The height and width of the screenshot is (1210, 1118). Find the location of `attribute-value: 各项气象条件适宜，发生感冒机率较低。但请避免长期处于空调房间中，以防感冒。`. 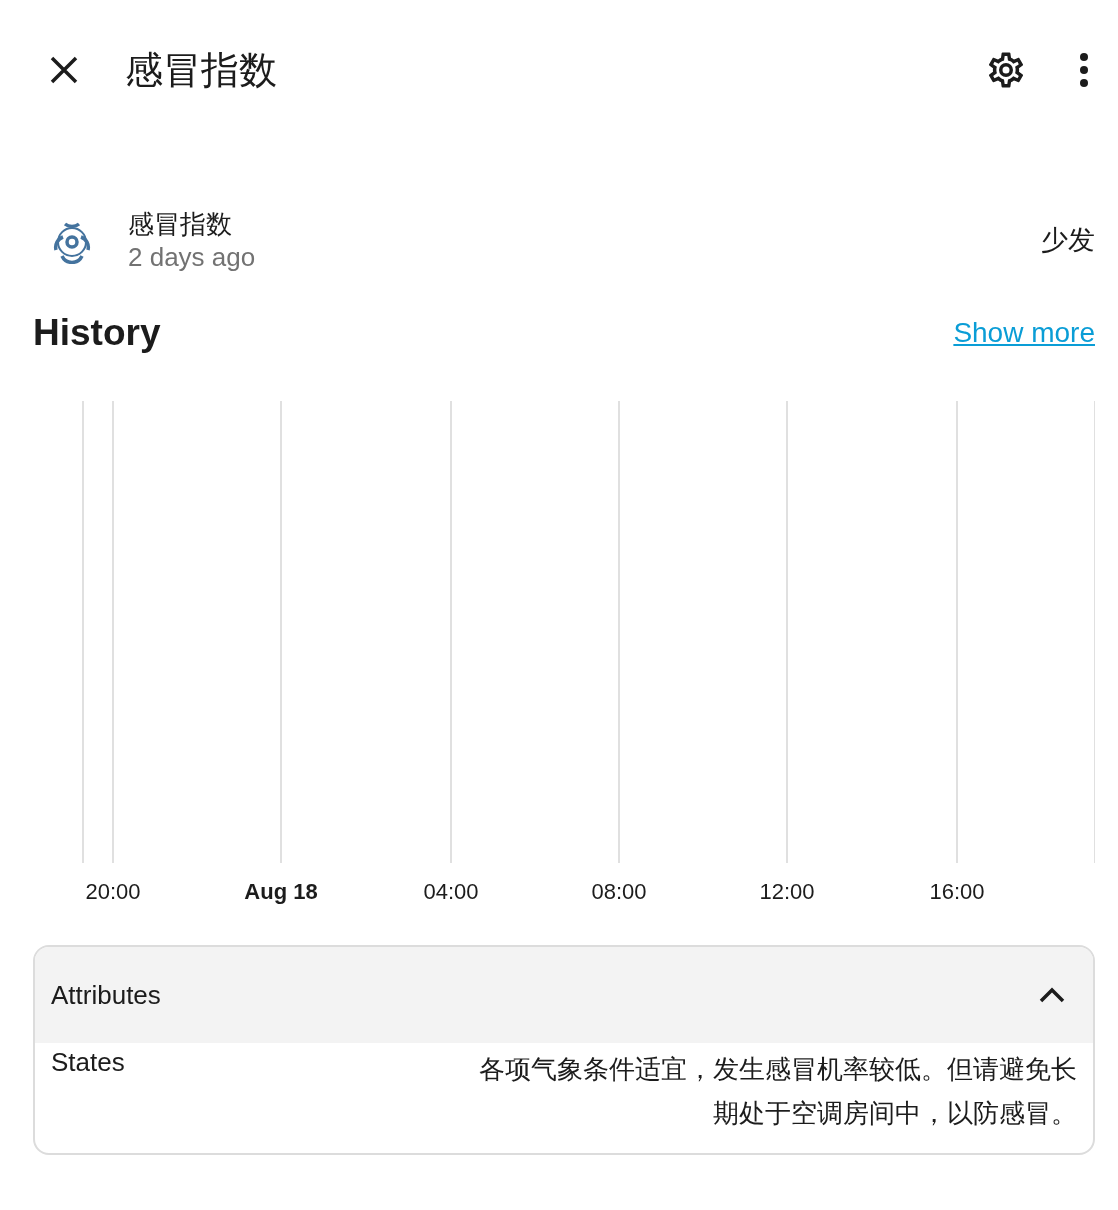

attribute-value: 各项气象条件适宜，发生感冒机率较低。但请避免长期处于空调房间中，以防感冒。 is located at coordinates (777, 1091).